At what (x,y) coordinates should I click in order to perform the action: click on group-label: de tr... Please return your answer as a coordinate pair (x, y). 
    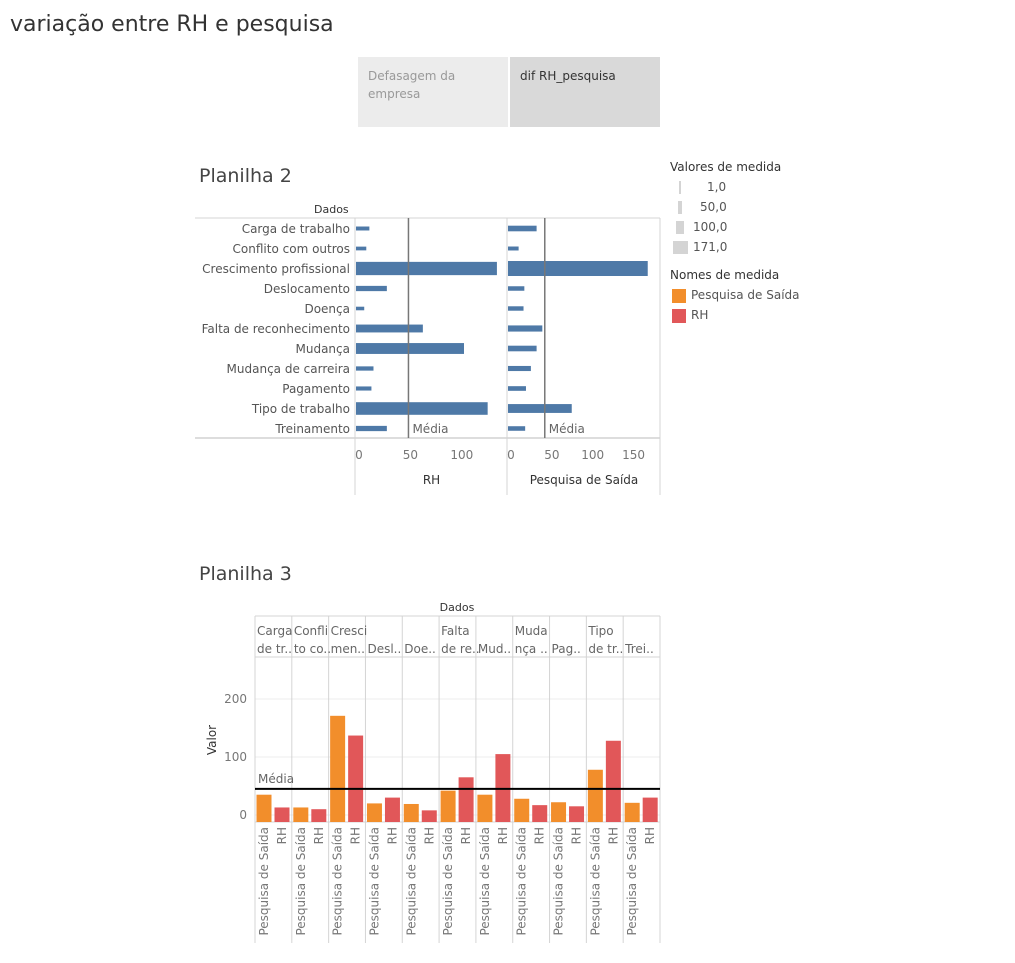
    Looking at the image, I should click on (605, 649).